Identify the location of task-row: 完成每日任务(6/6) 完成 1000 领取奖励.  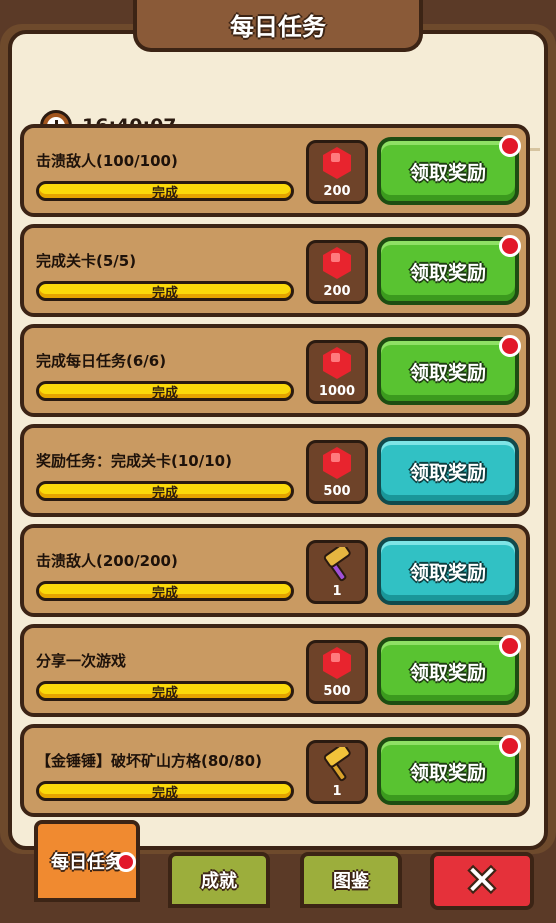
(275, 370).